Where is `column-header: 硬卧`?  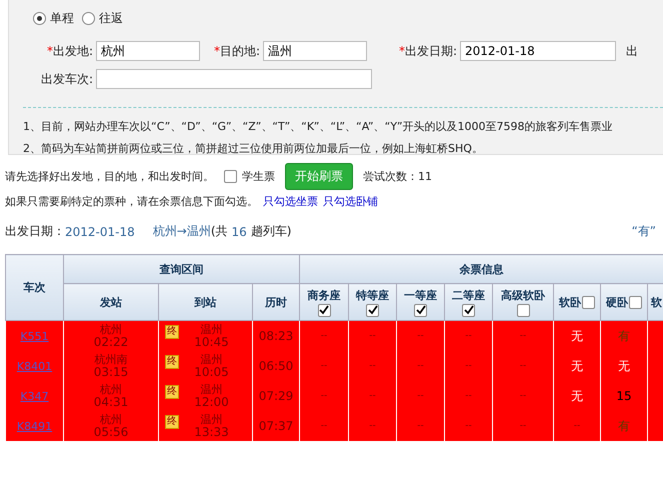
column-header: 硬卧 is located at coordinates (617, 302).